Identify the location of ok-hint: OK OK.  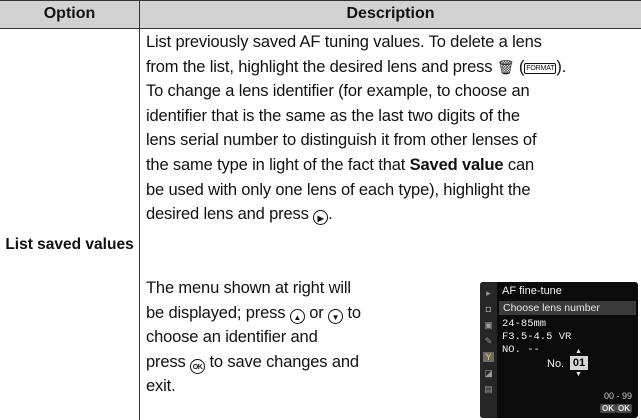
(616, 408).